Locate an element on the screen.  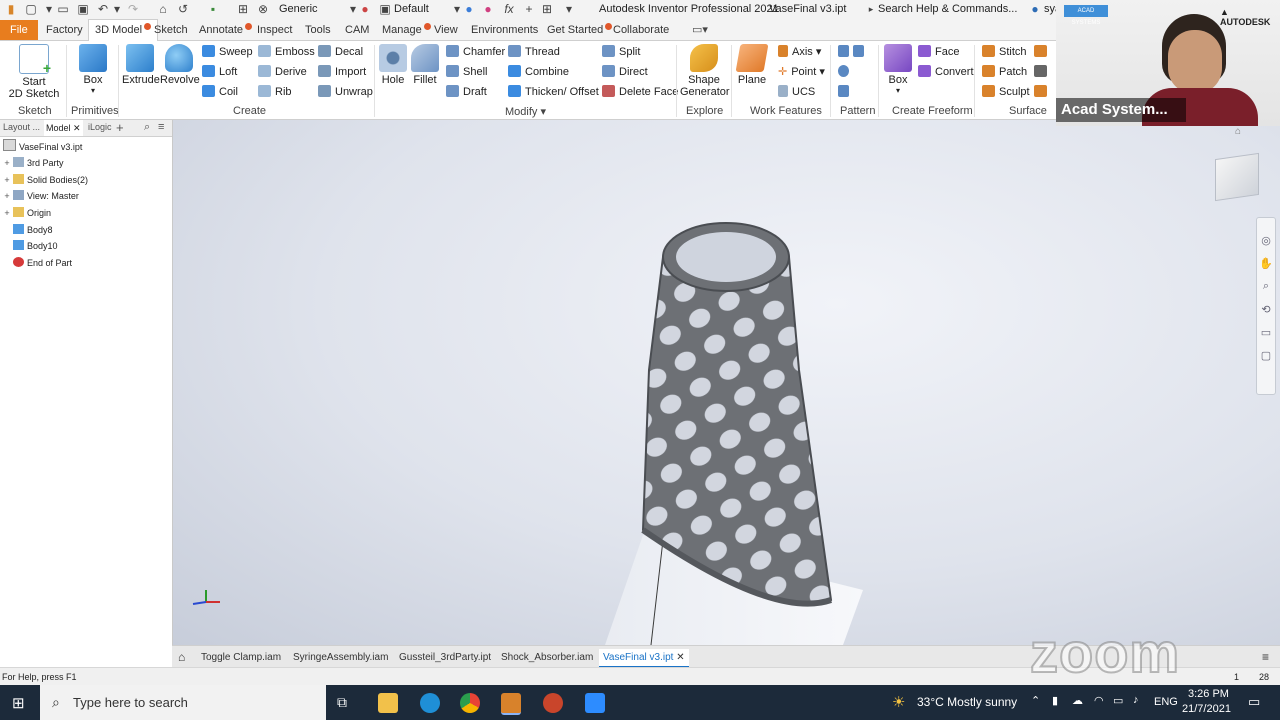
trim-surface-button is located at coordinates (1042, 72).